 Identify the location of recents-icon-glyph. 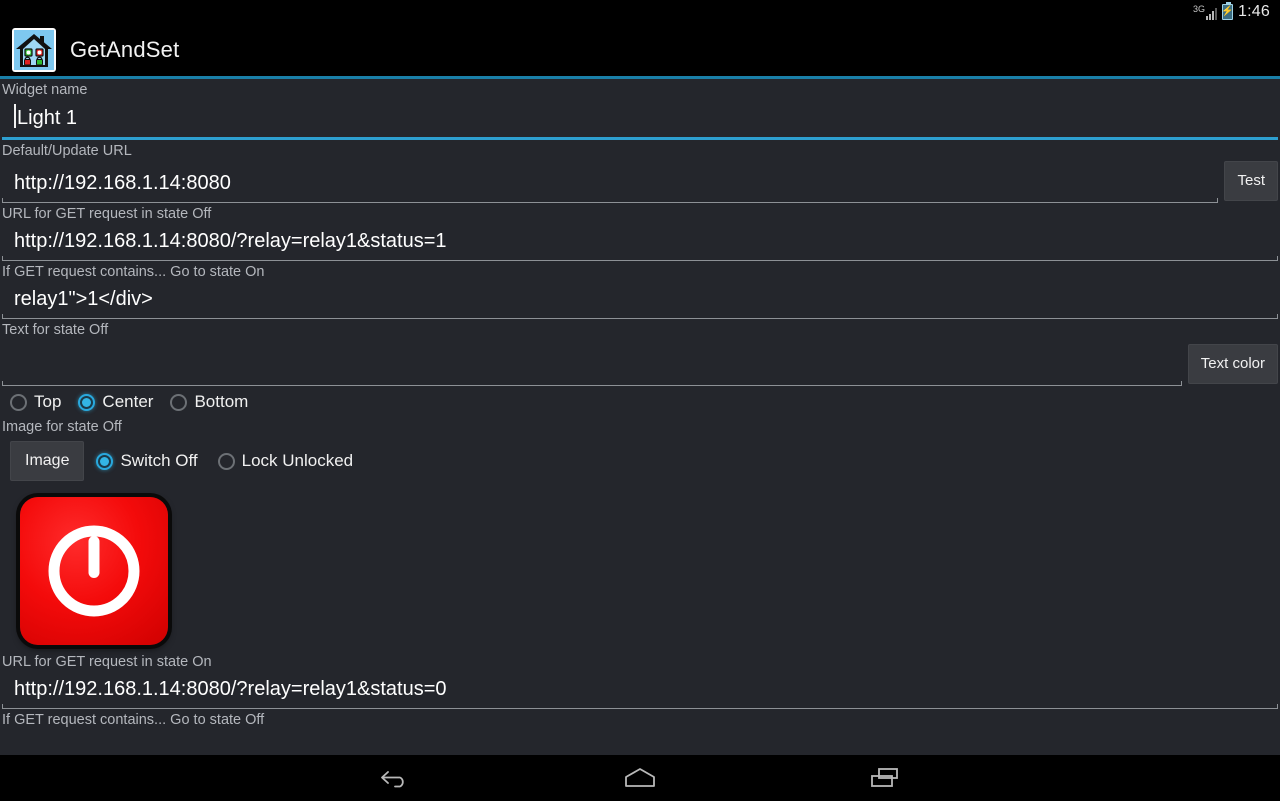
(884, 777).